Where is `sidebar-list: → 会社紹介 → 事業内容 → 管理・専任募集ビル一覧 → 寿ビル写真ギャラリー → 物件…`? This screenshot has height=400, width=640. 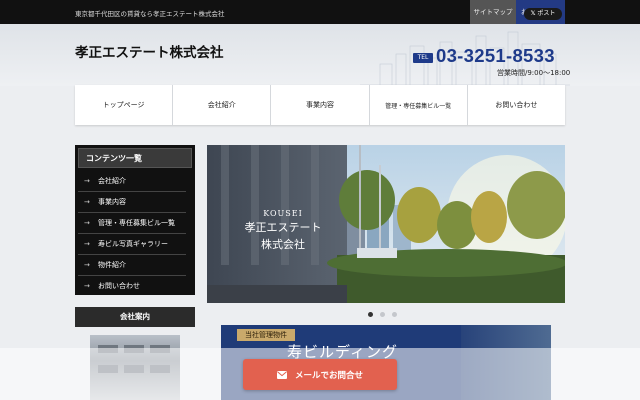
sidebar-list: → 会社紹介 → 事業内容 → 管理・専任募集ビル一覧 → 寿ビル写真ギャラリー → 物件… is located at coordinates (135, 234).